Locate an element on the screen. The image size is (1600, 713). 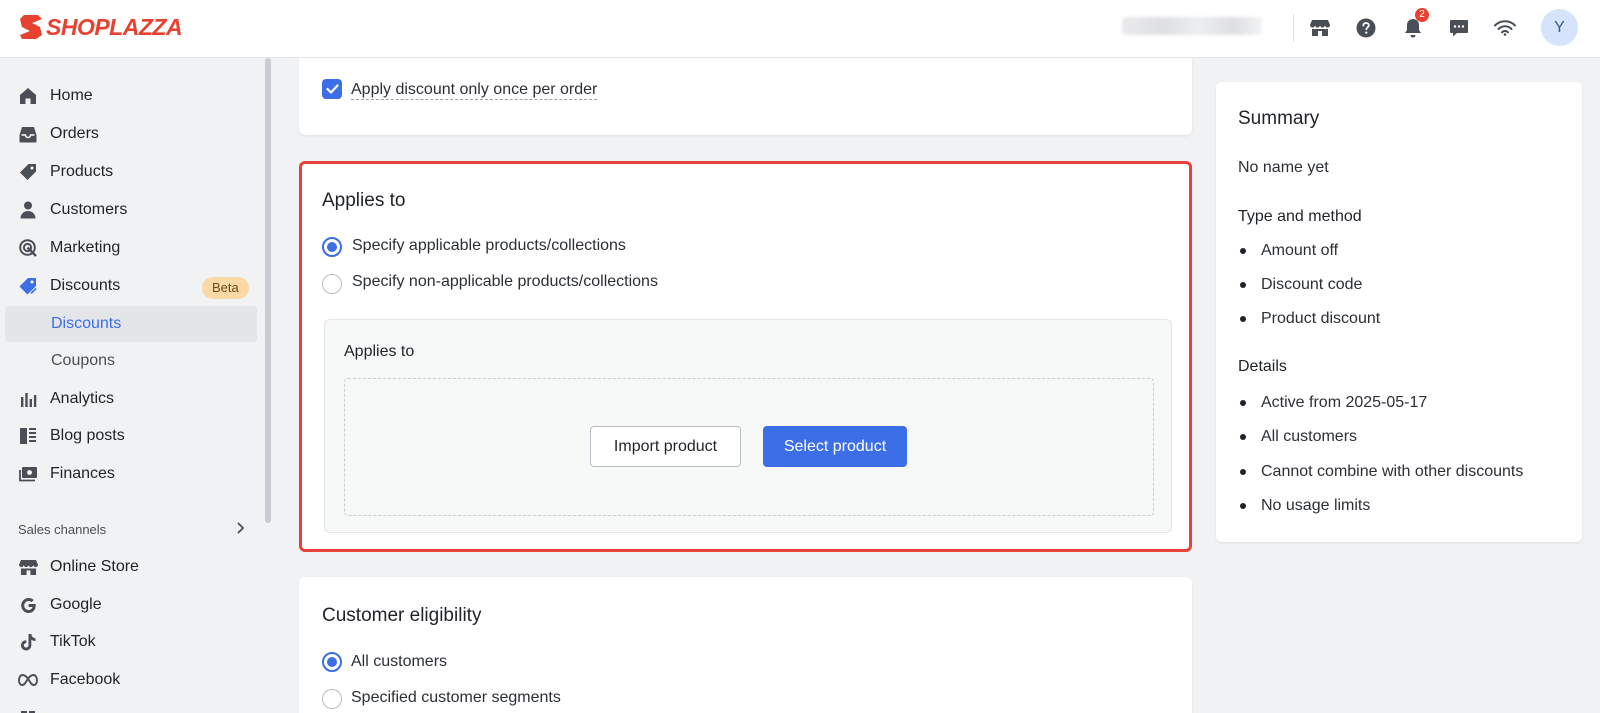
sidebar-item-label: TikTok is located at coordinates (73, 641).